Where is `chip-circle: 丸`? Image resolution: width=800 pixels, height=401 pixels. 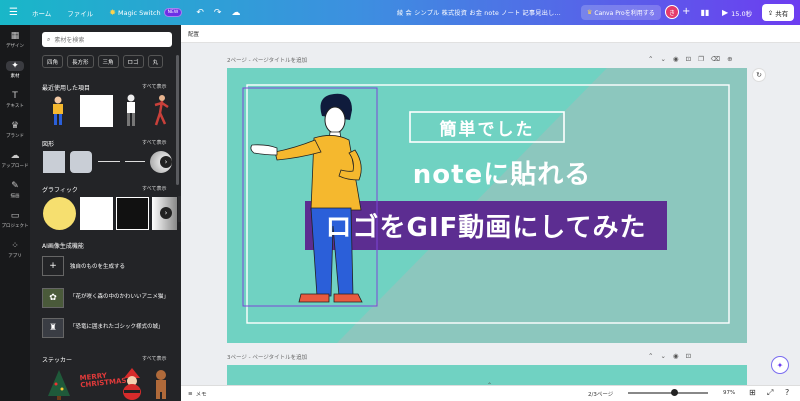 chip-circle: 丸 is located at coordinates (155, 61).